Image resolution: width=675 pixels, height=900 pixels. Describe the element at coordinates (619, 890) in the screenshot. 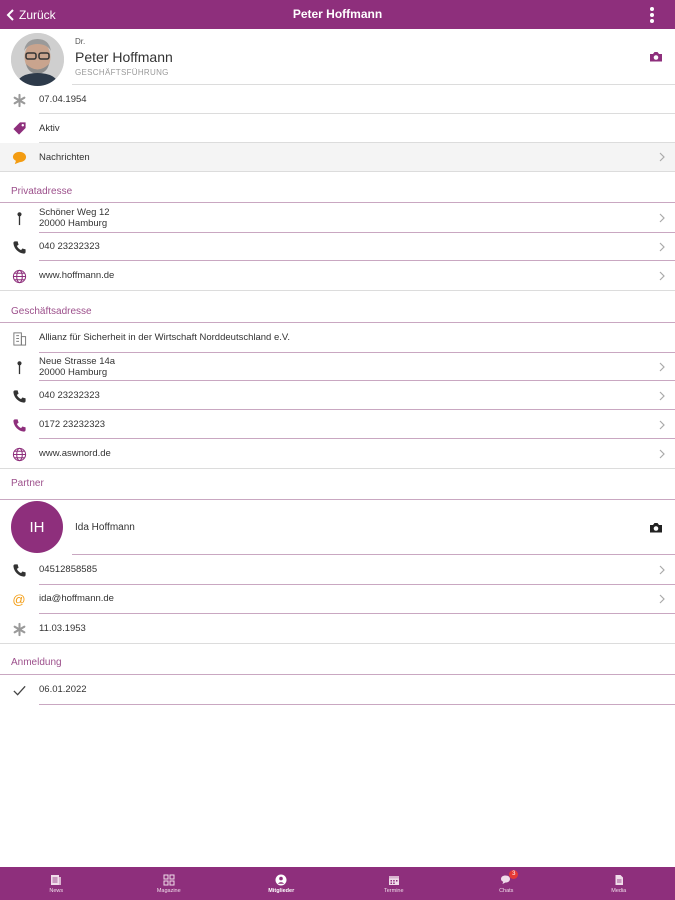

I see `tab-label: Media` at that location.